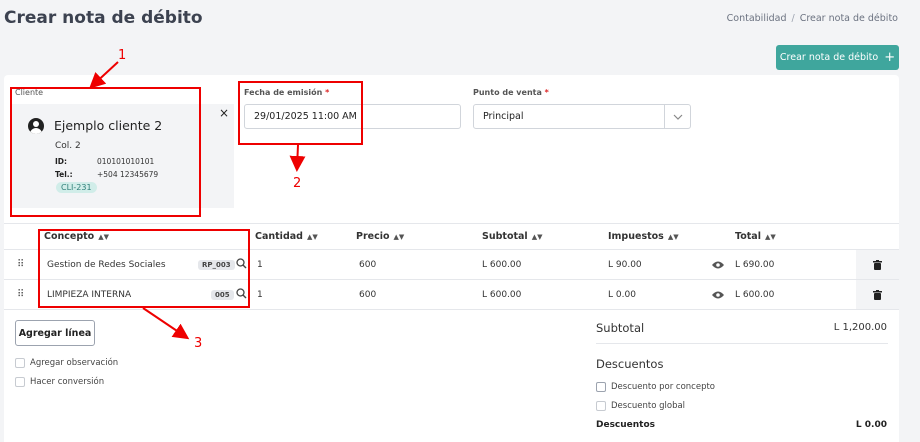  I want to click on annotation-arrows, so click(197, 200).